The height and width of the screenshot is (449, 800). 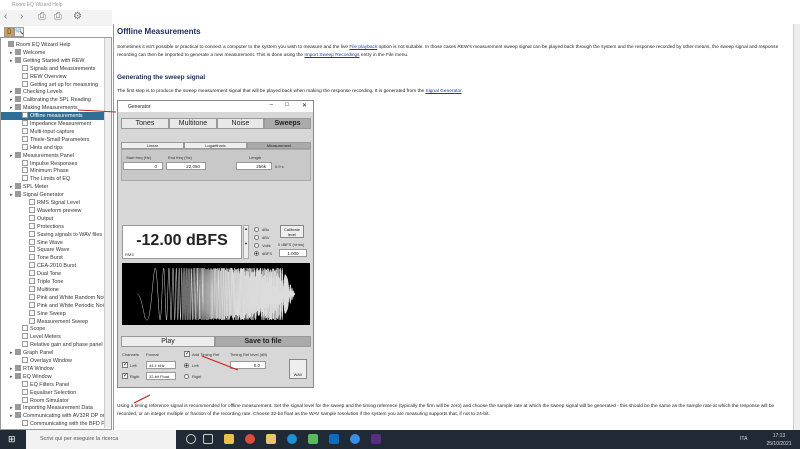 What do you see at coordinates (24, 187) in the screenshot?
I see `tree-item: ▸ SPL Meter` at bounding box center [24, 187].